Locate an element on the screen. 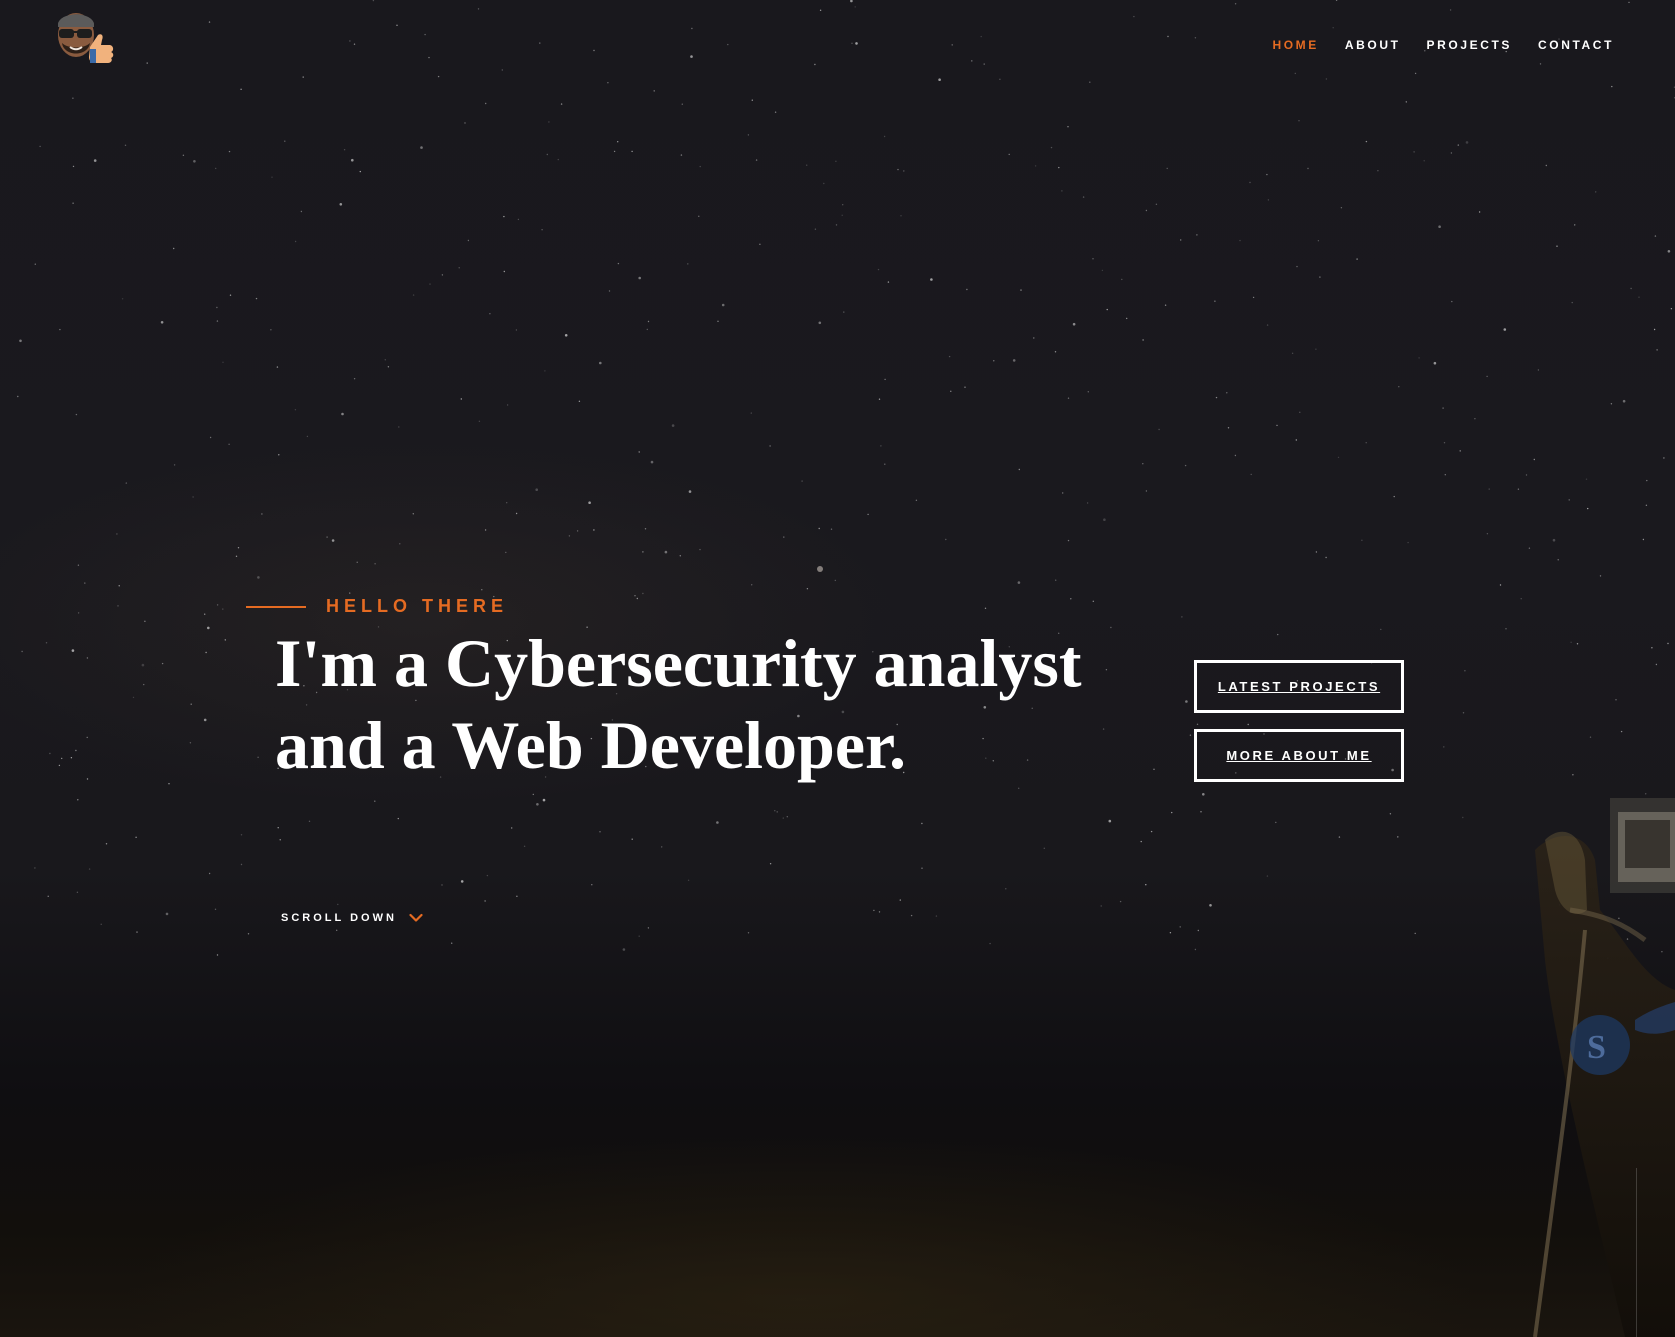 This screenshot has height=1337, width=1675. boat-image: S is located at coordinates (1604, 1067).